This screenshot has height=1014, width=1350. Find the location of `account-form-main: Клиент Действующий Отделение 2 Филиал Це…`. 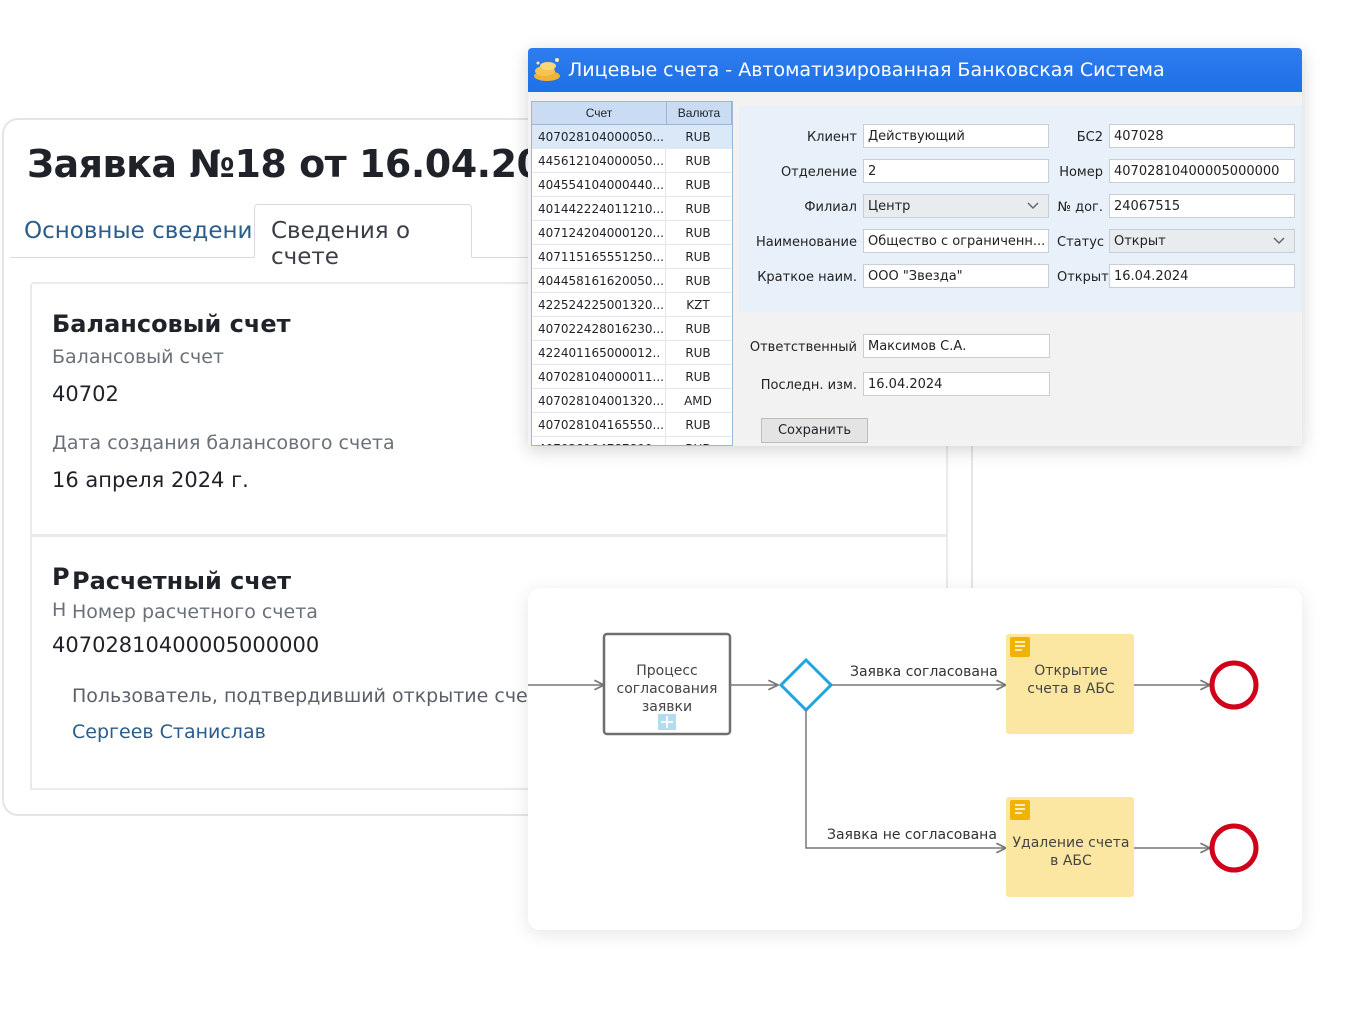

account-form-main: Клиент Действующий Отделение 2 Филиал Це… is located at coordinates (1020, 209).